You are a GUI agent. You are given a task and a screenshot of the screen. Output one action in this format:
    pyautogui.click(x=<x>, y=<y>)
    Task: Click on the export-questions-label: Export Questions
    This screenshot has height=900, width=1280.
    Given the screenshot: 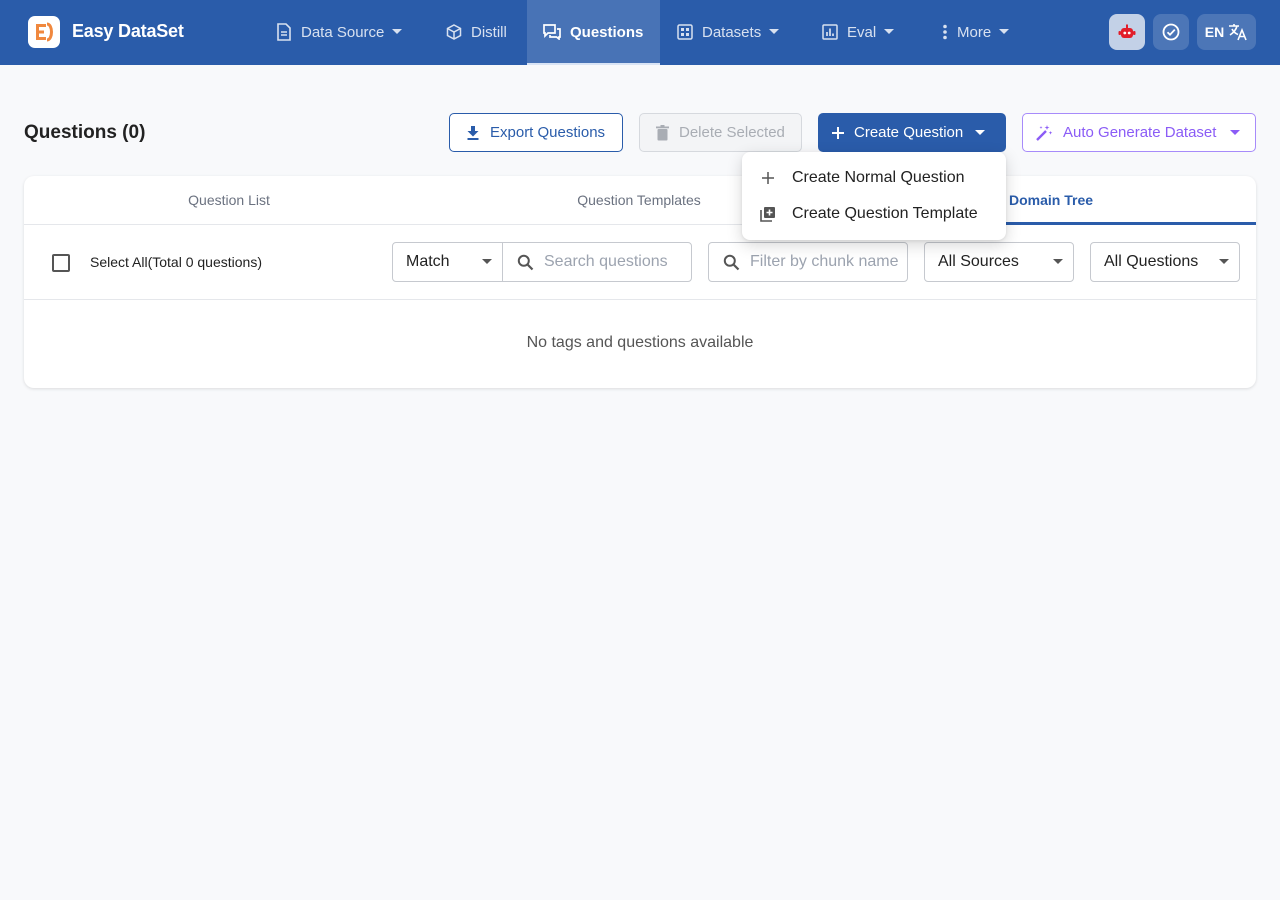 What is the action you would take?
    pyautogui.click(x=548, y=132)
    